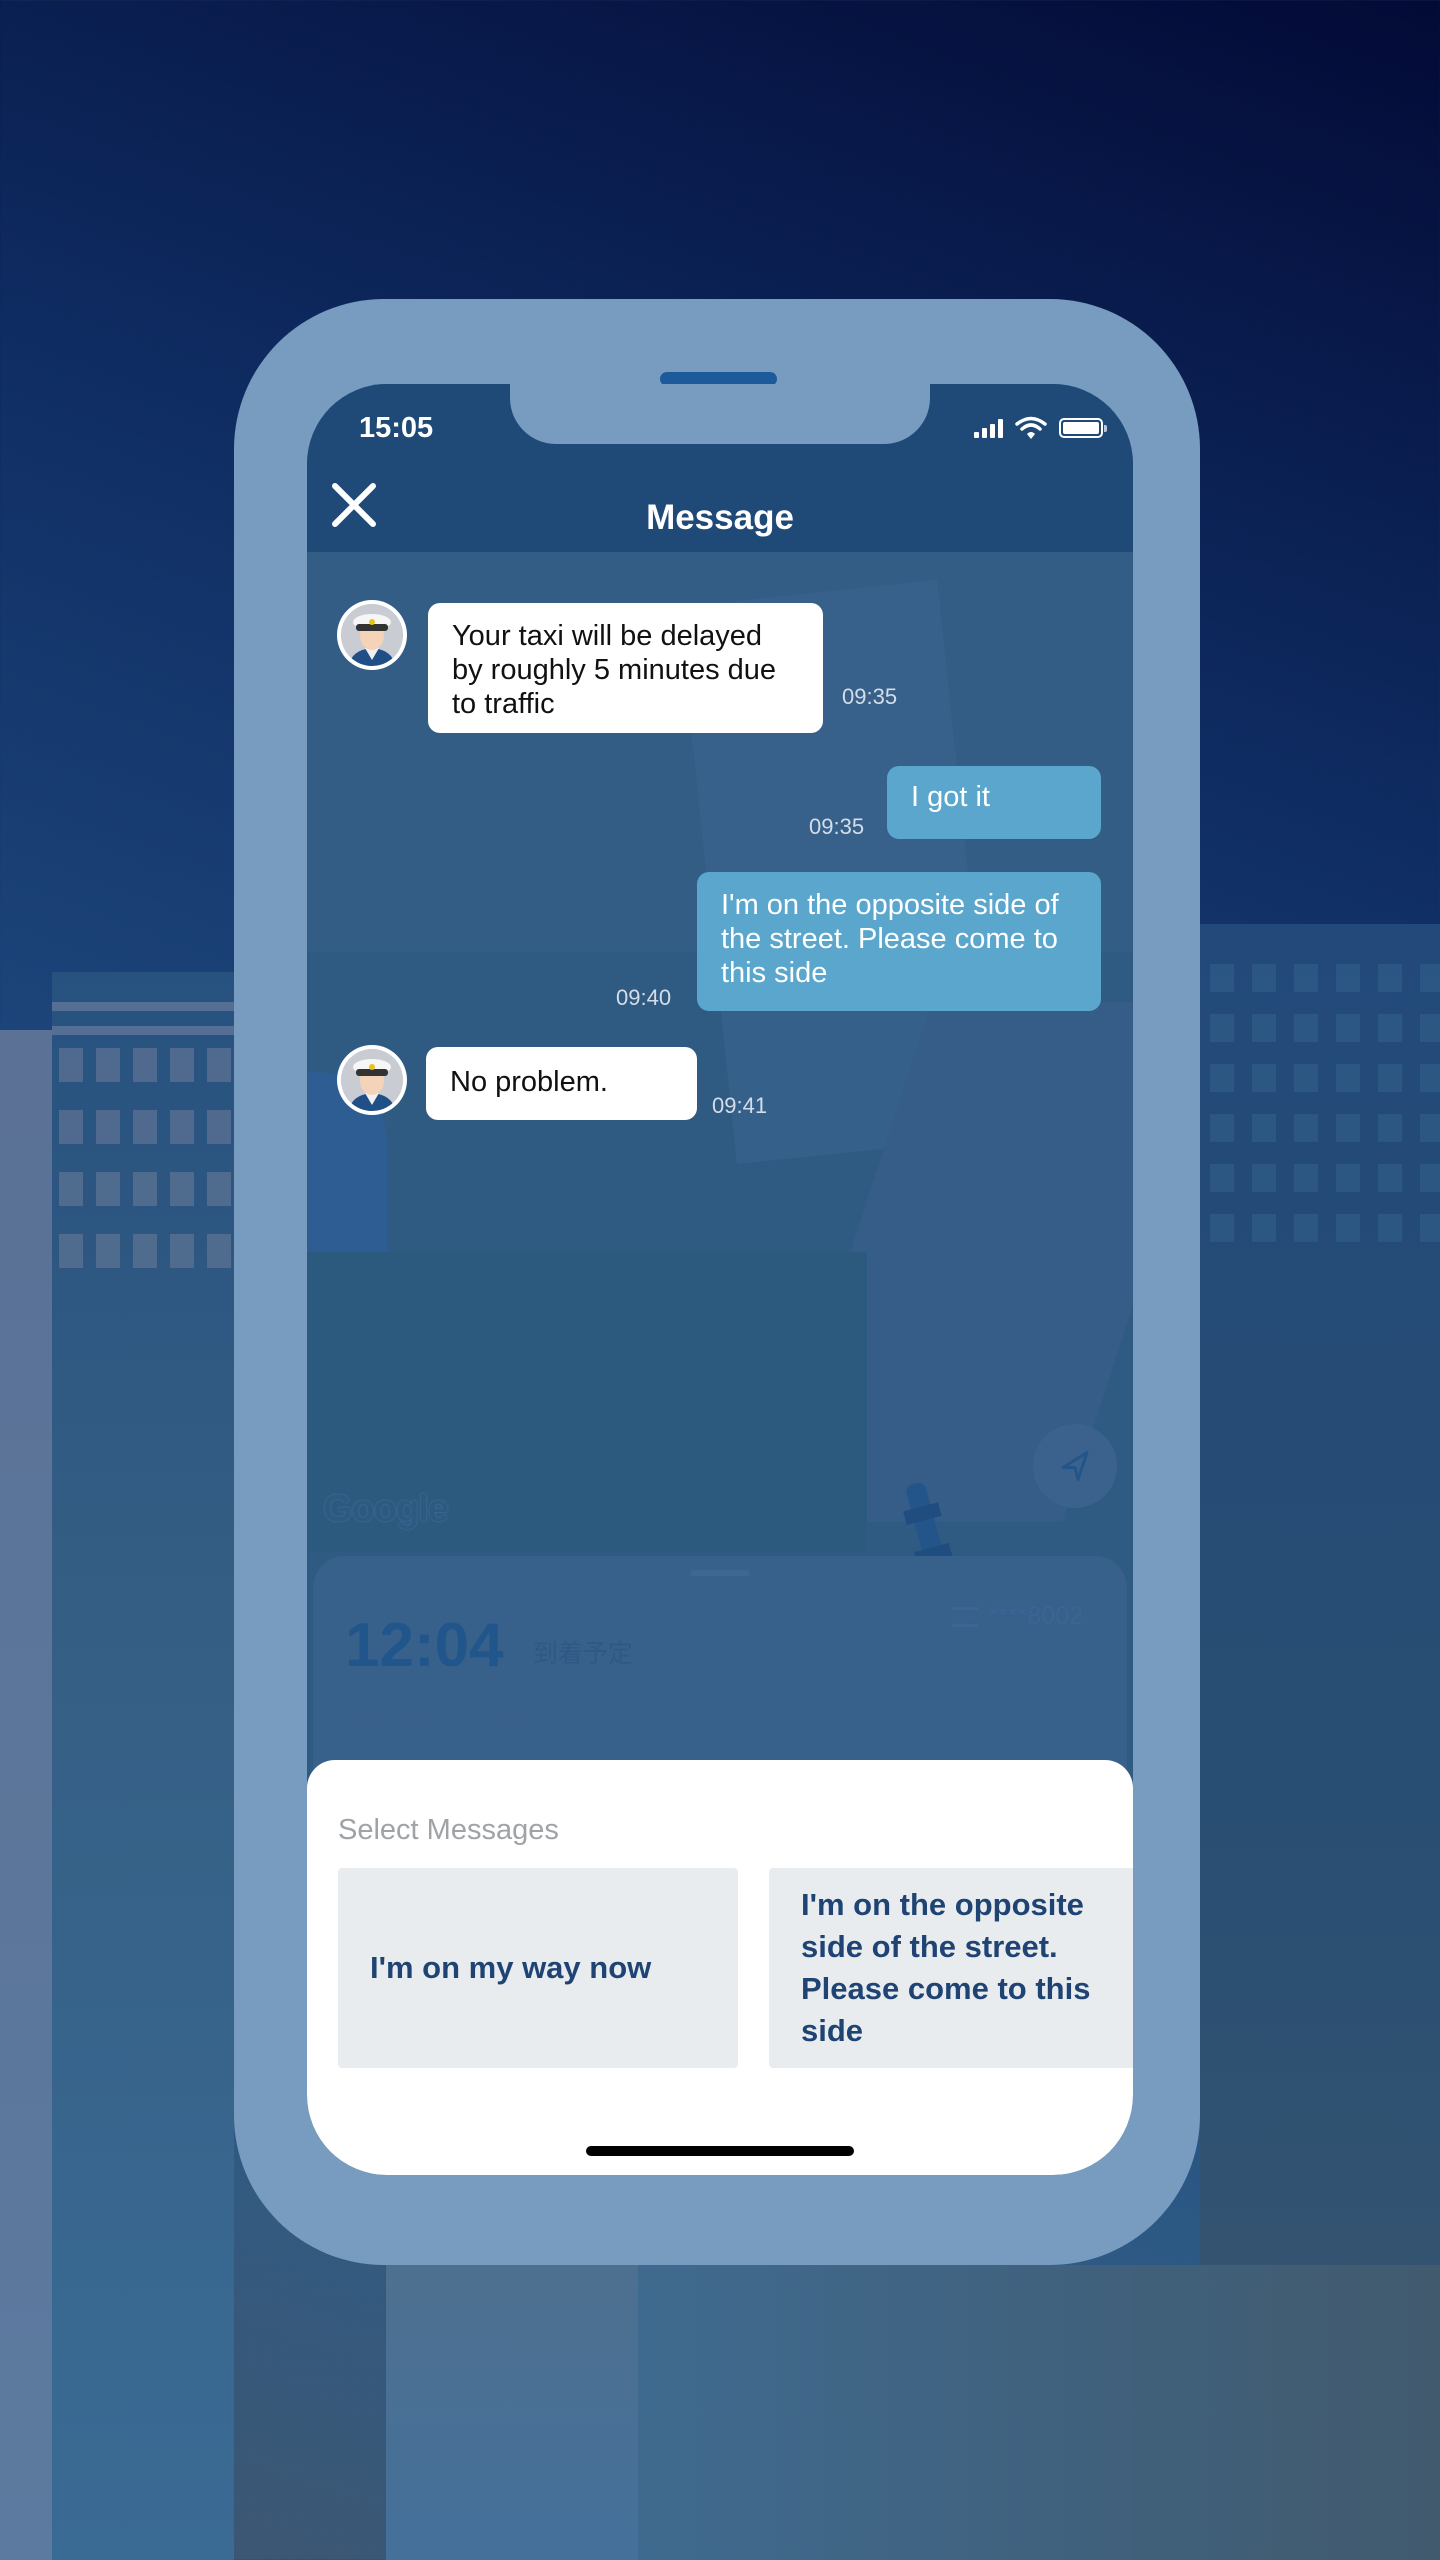 The width and height of the screenshot is (1440, 2560). What do you see at coordinates (538, 1968) in the screenshot?
I see `quick-reply-option: I'm on my way now` at bounding box center [538, 1968].